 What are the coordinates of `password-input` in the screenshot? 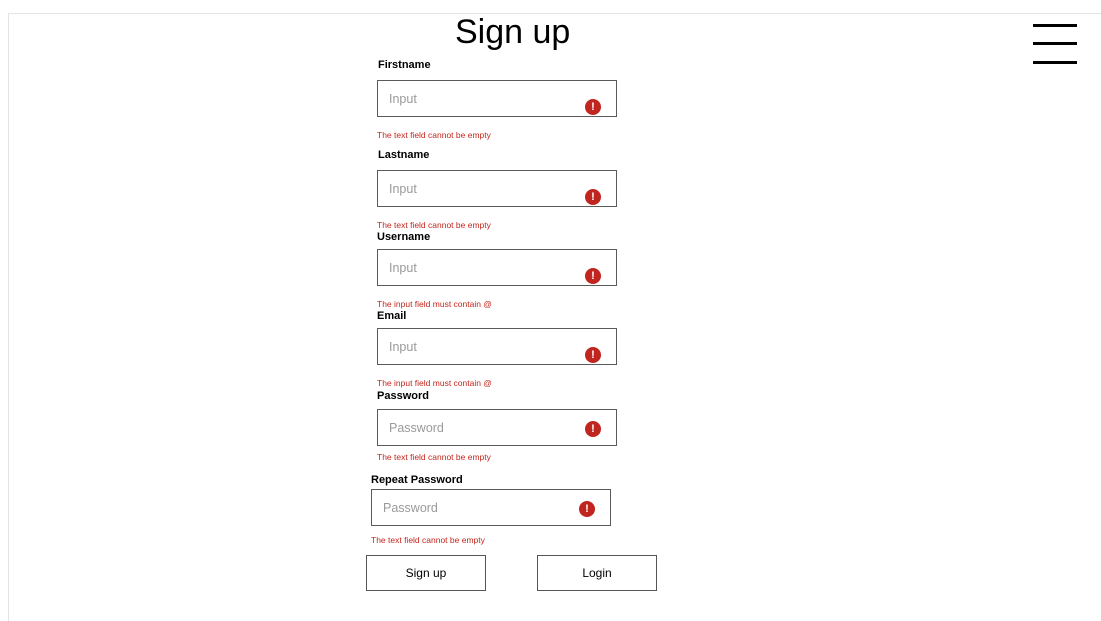 It's located at (497, 427).